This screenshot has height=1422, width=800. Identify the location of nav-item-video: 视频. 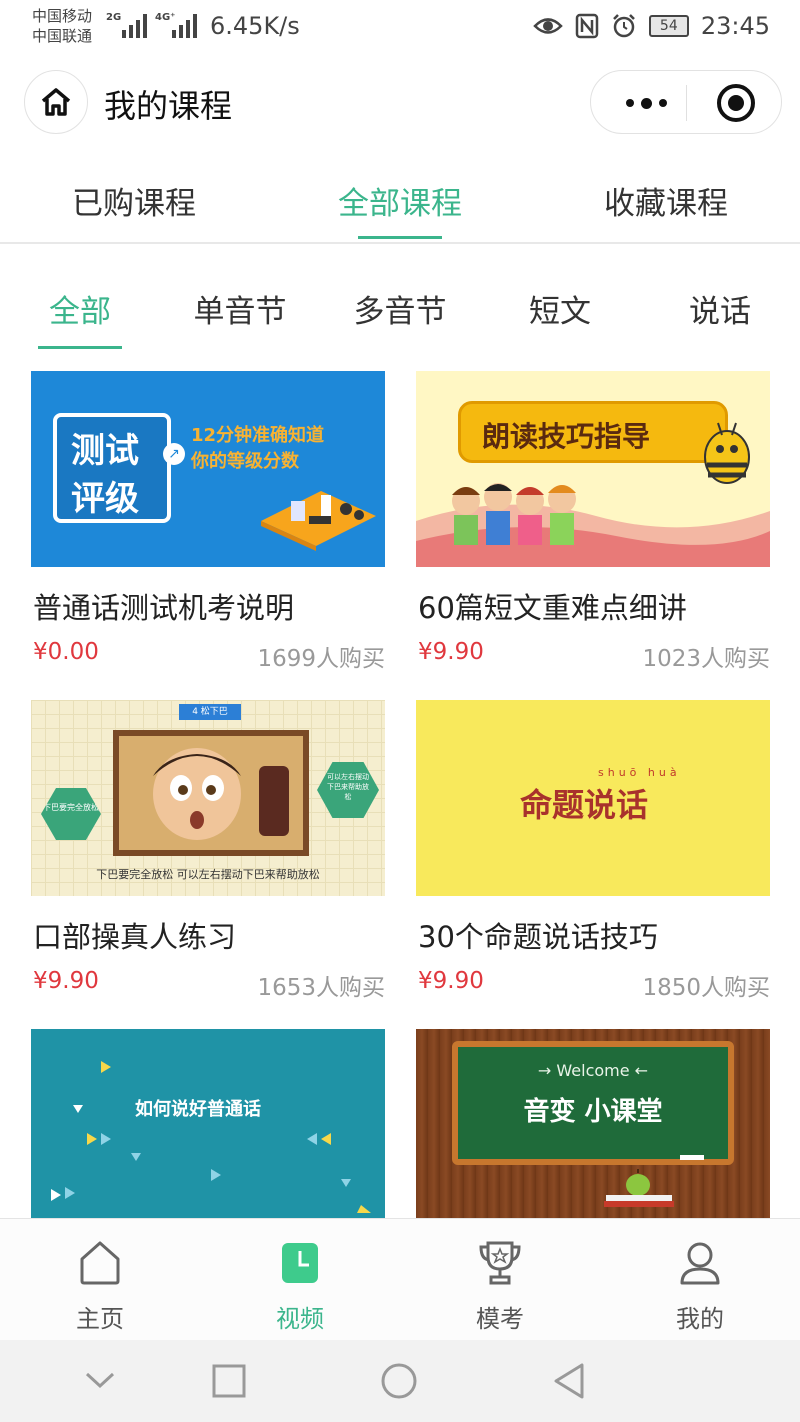
(300, 1280).